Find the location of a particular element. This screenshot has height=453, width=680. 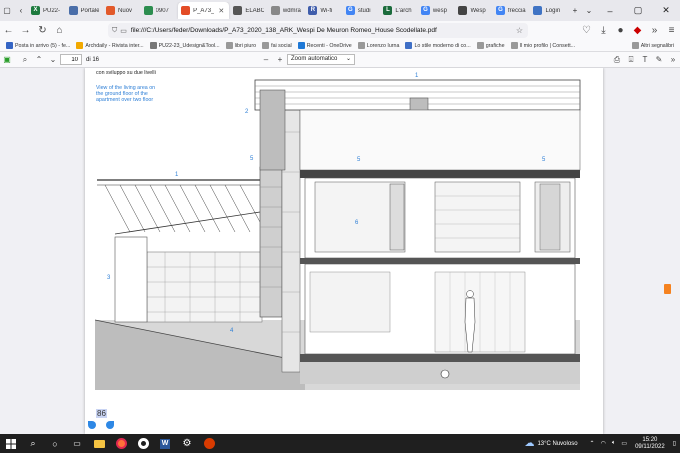

browser-tab: Login is located at coordinates (548, 10).